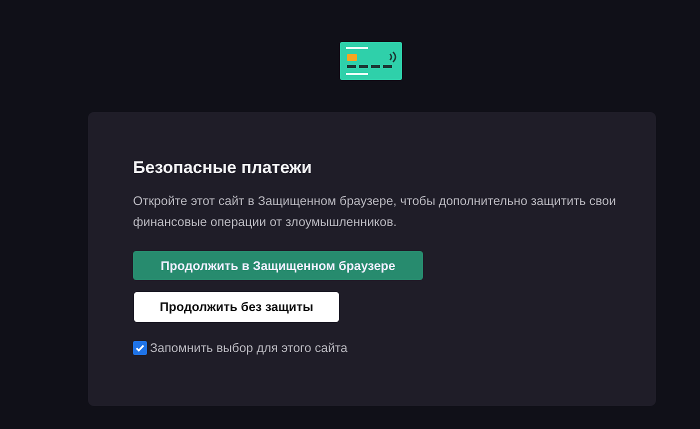 This screenshot has height=429, width=700. Describe the element at coordinates (140, 348) in the screenshot. I see `remember-checkbox` at that location.